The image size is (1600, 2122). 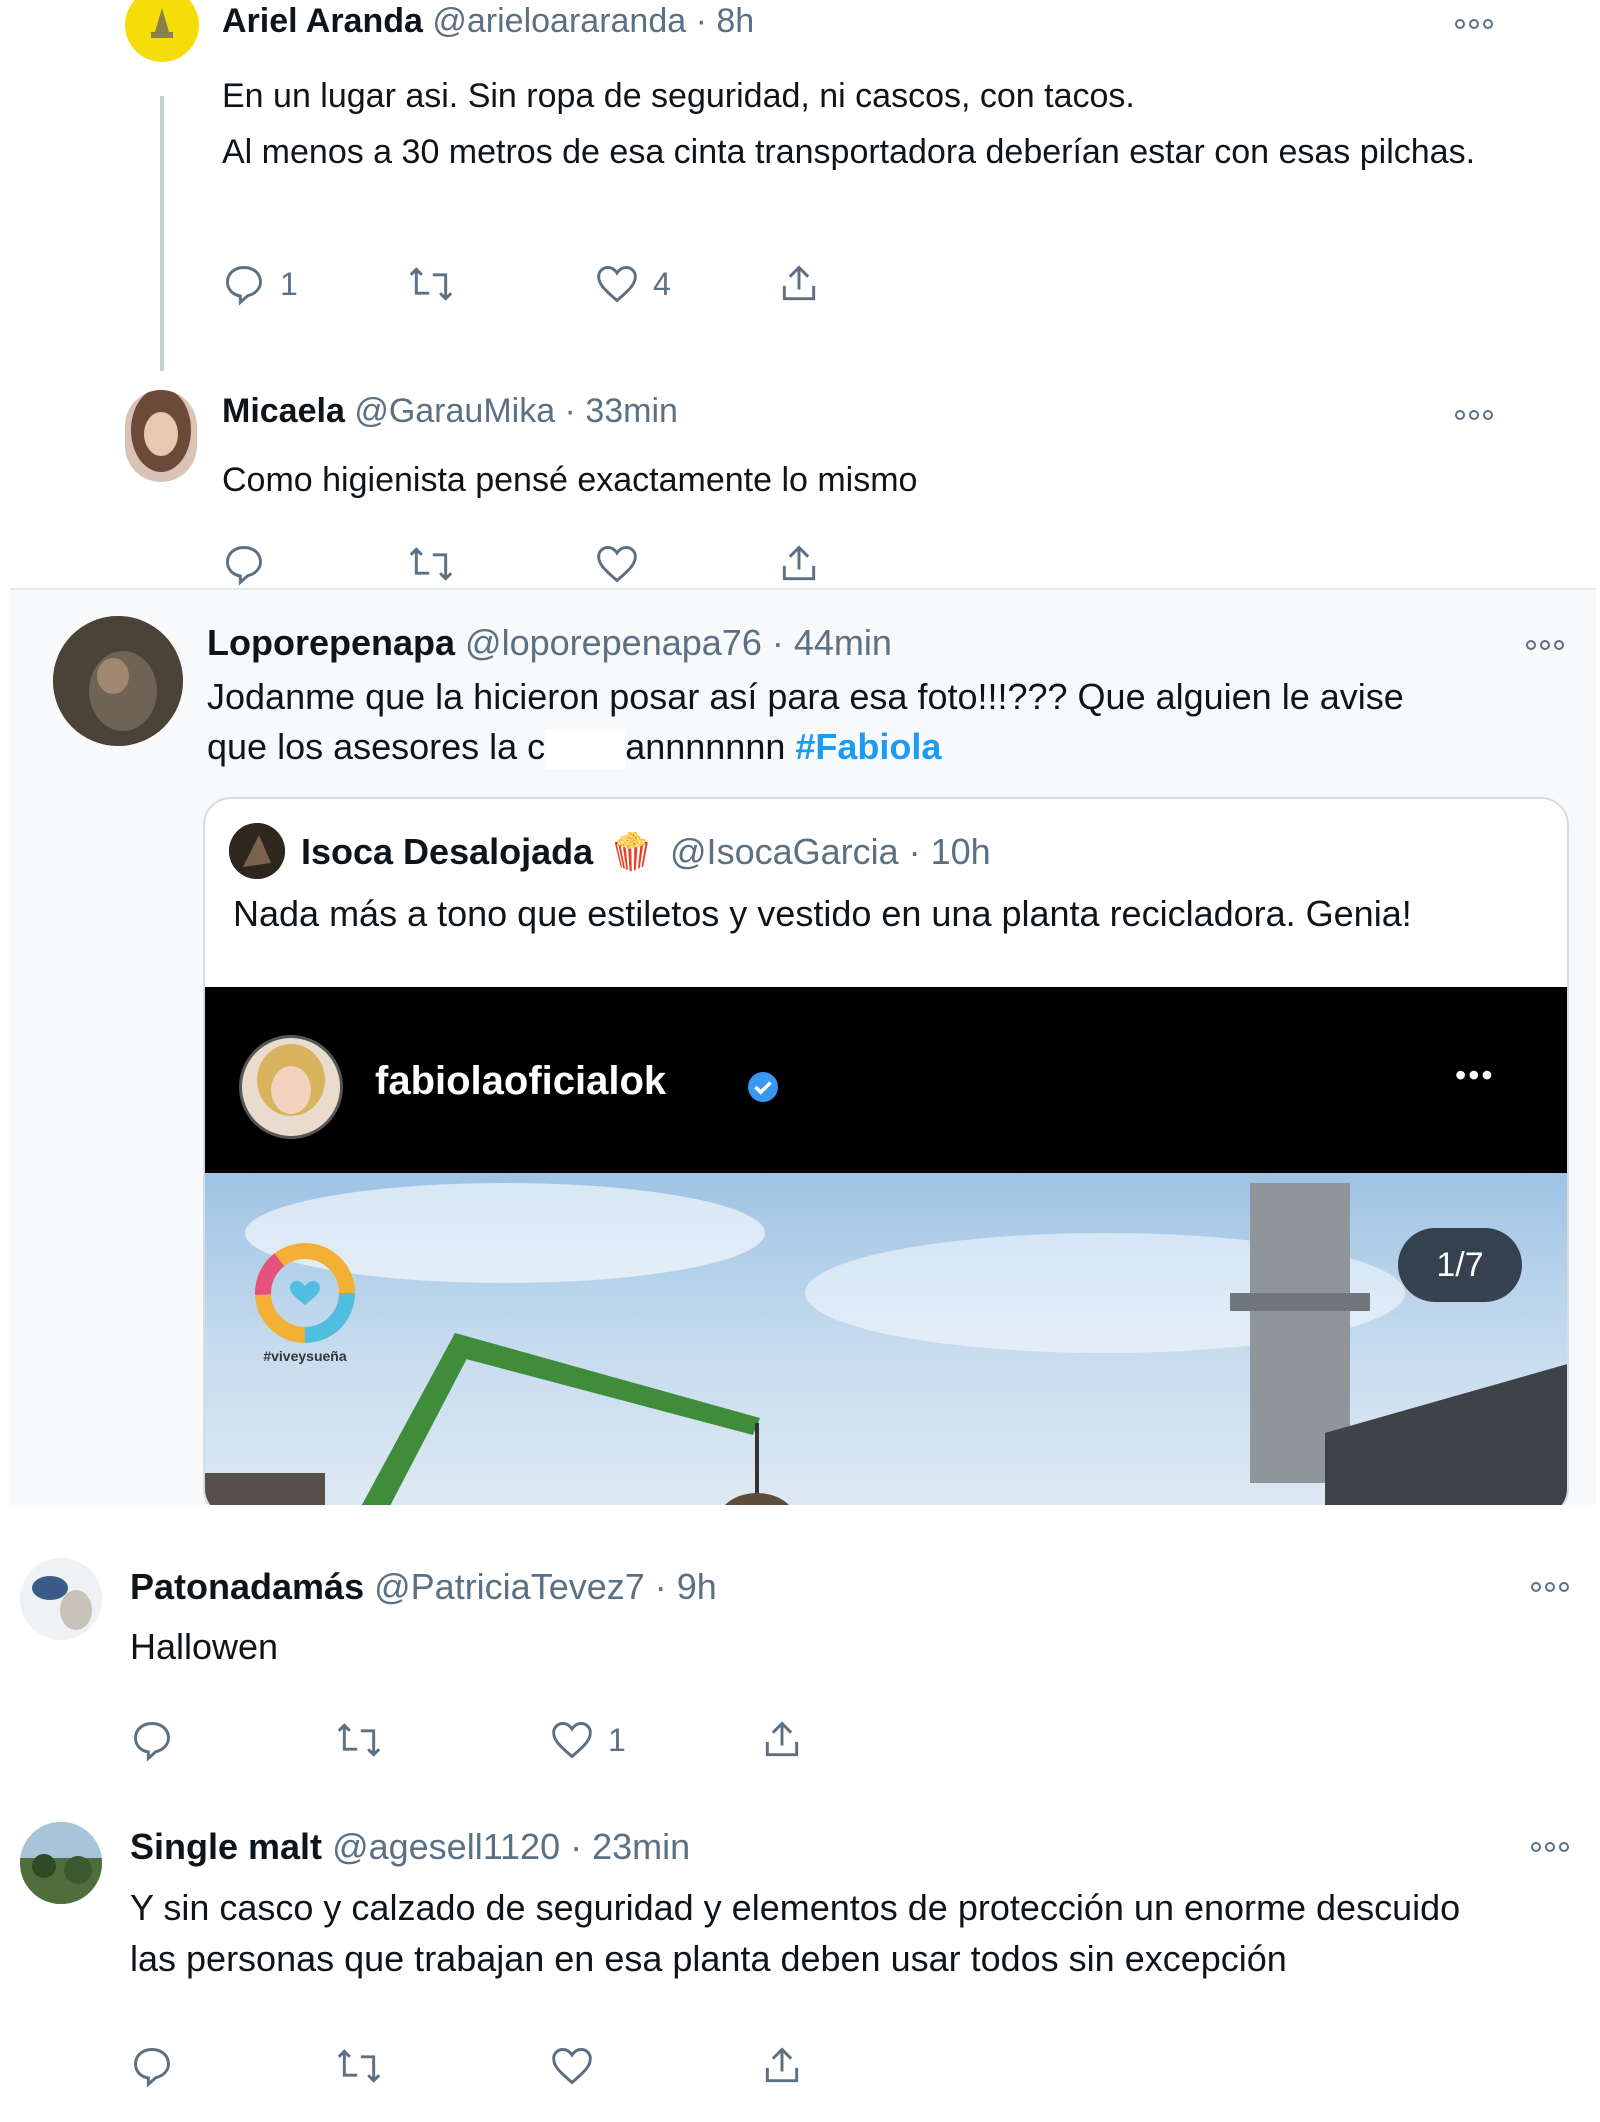 I want to click on tweet-text: Hallowen, so click(x=204, y=1646).